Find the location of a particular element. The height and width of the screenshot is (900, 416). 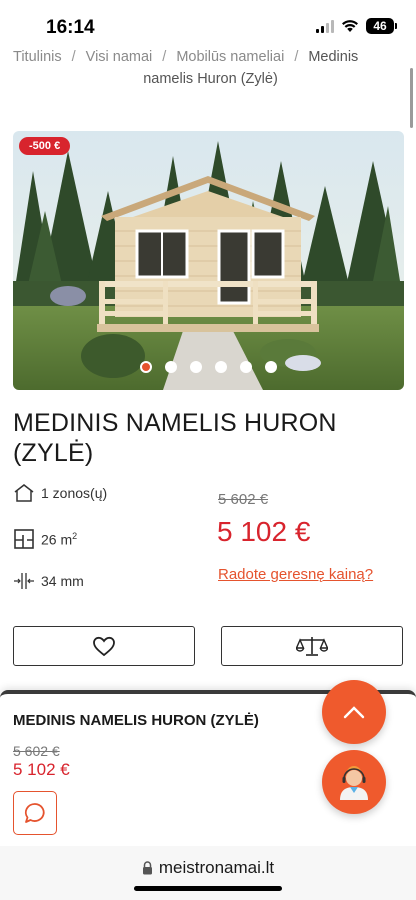

floor-plan-icon is located at coordinates (24, 539).